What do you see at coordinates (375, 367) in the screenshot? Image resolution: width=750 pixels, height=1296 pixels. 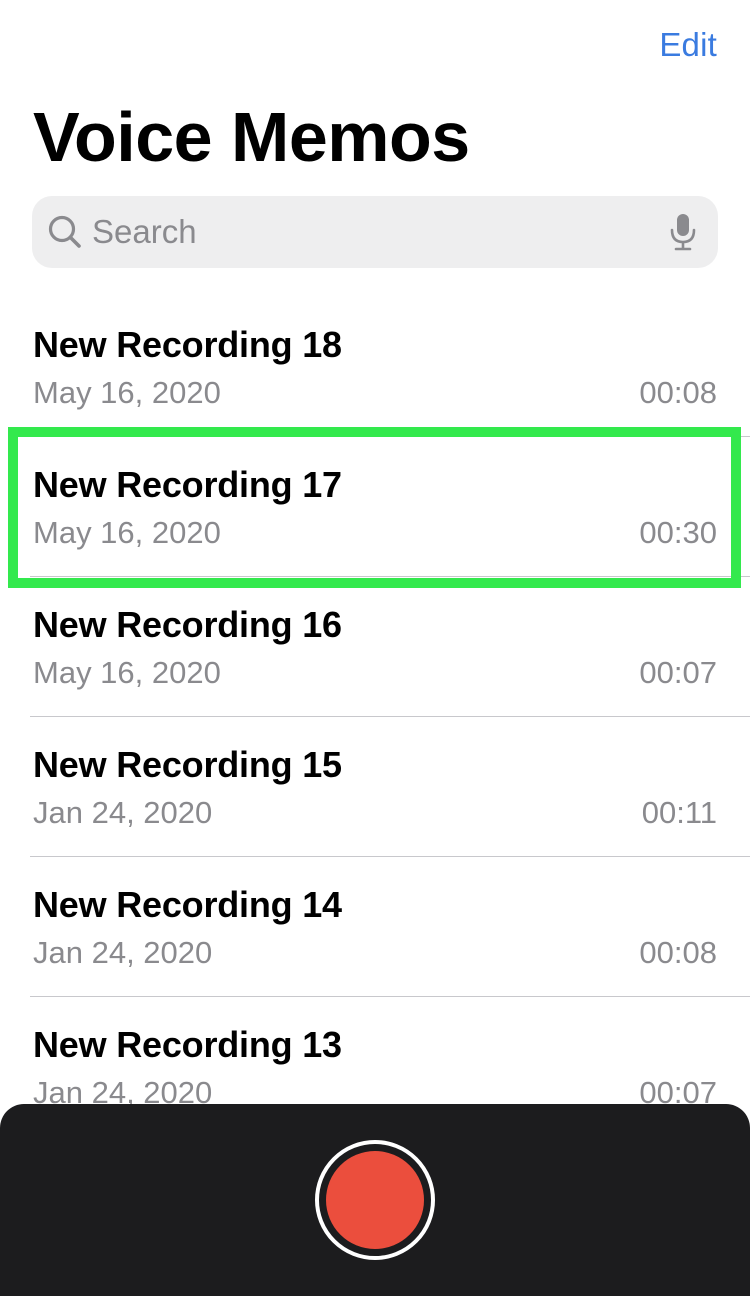 I see `recording-row: New Recording 18 May 16, 2020 00:08` at bounding box center [375, 367].